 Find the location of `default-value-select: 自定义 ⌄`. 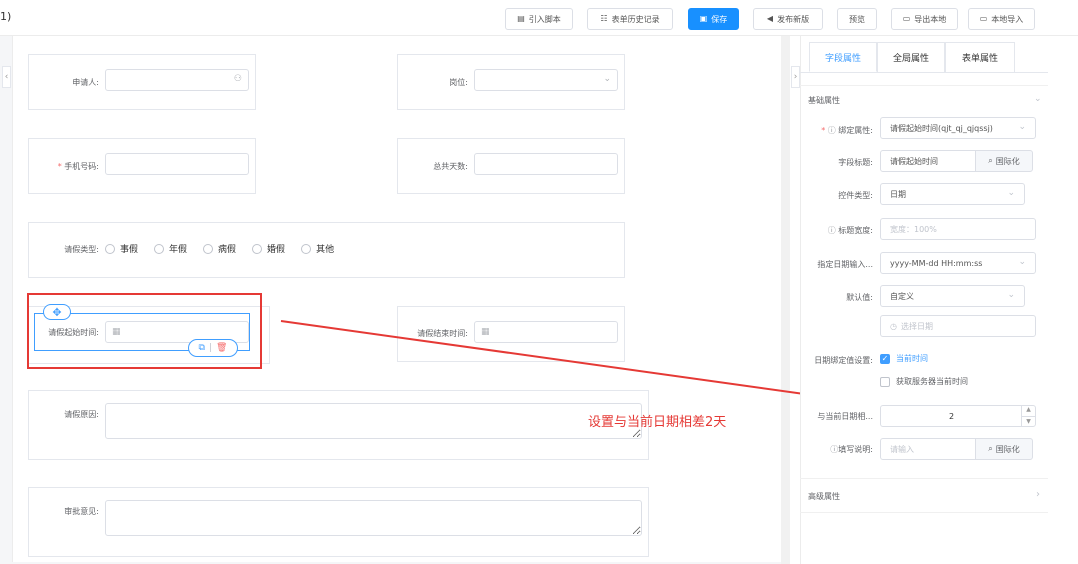

default-value-select: 自定义 ⌄ is located at coordinates (952, 296).